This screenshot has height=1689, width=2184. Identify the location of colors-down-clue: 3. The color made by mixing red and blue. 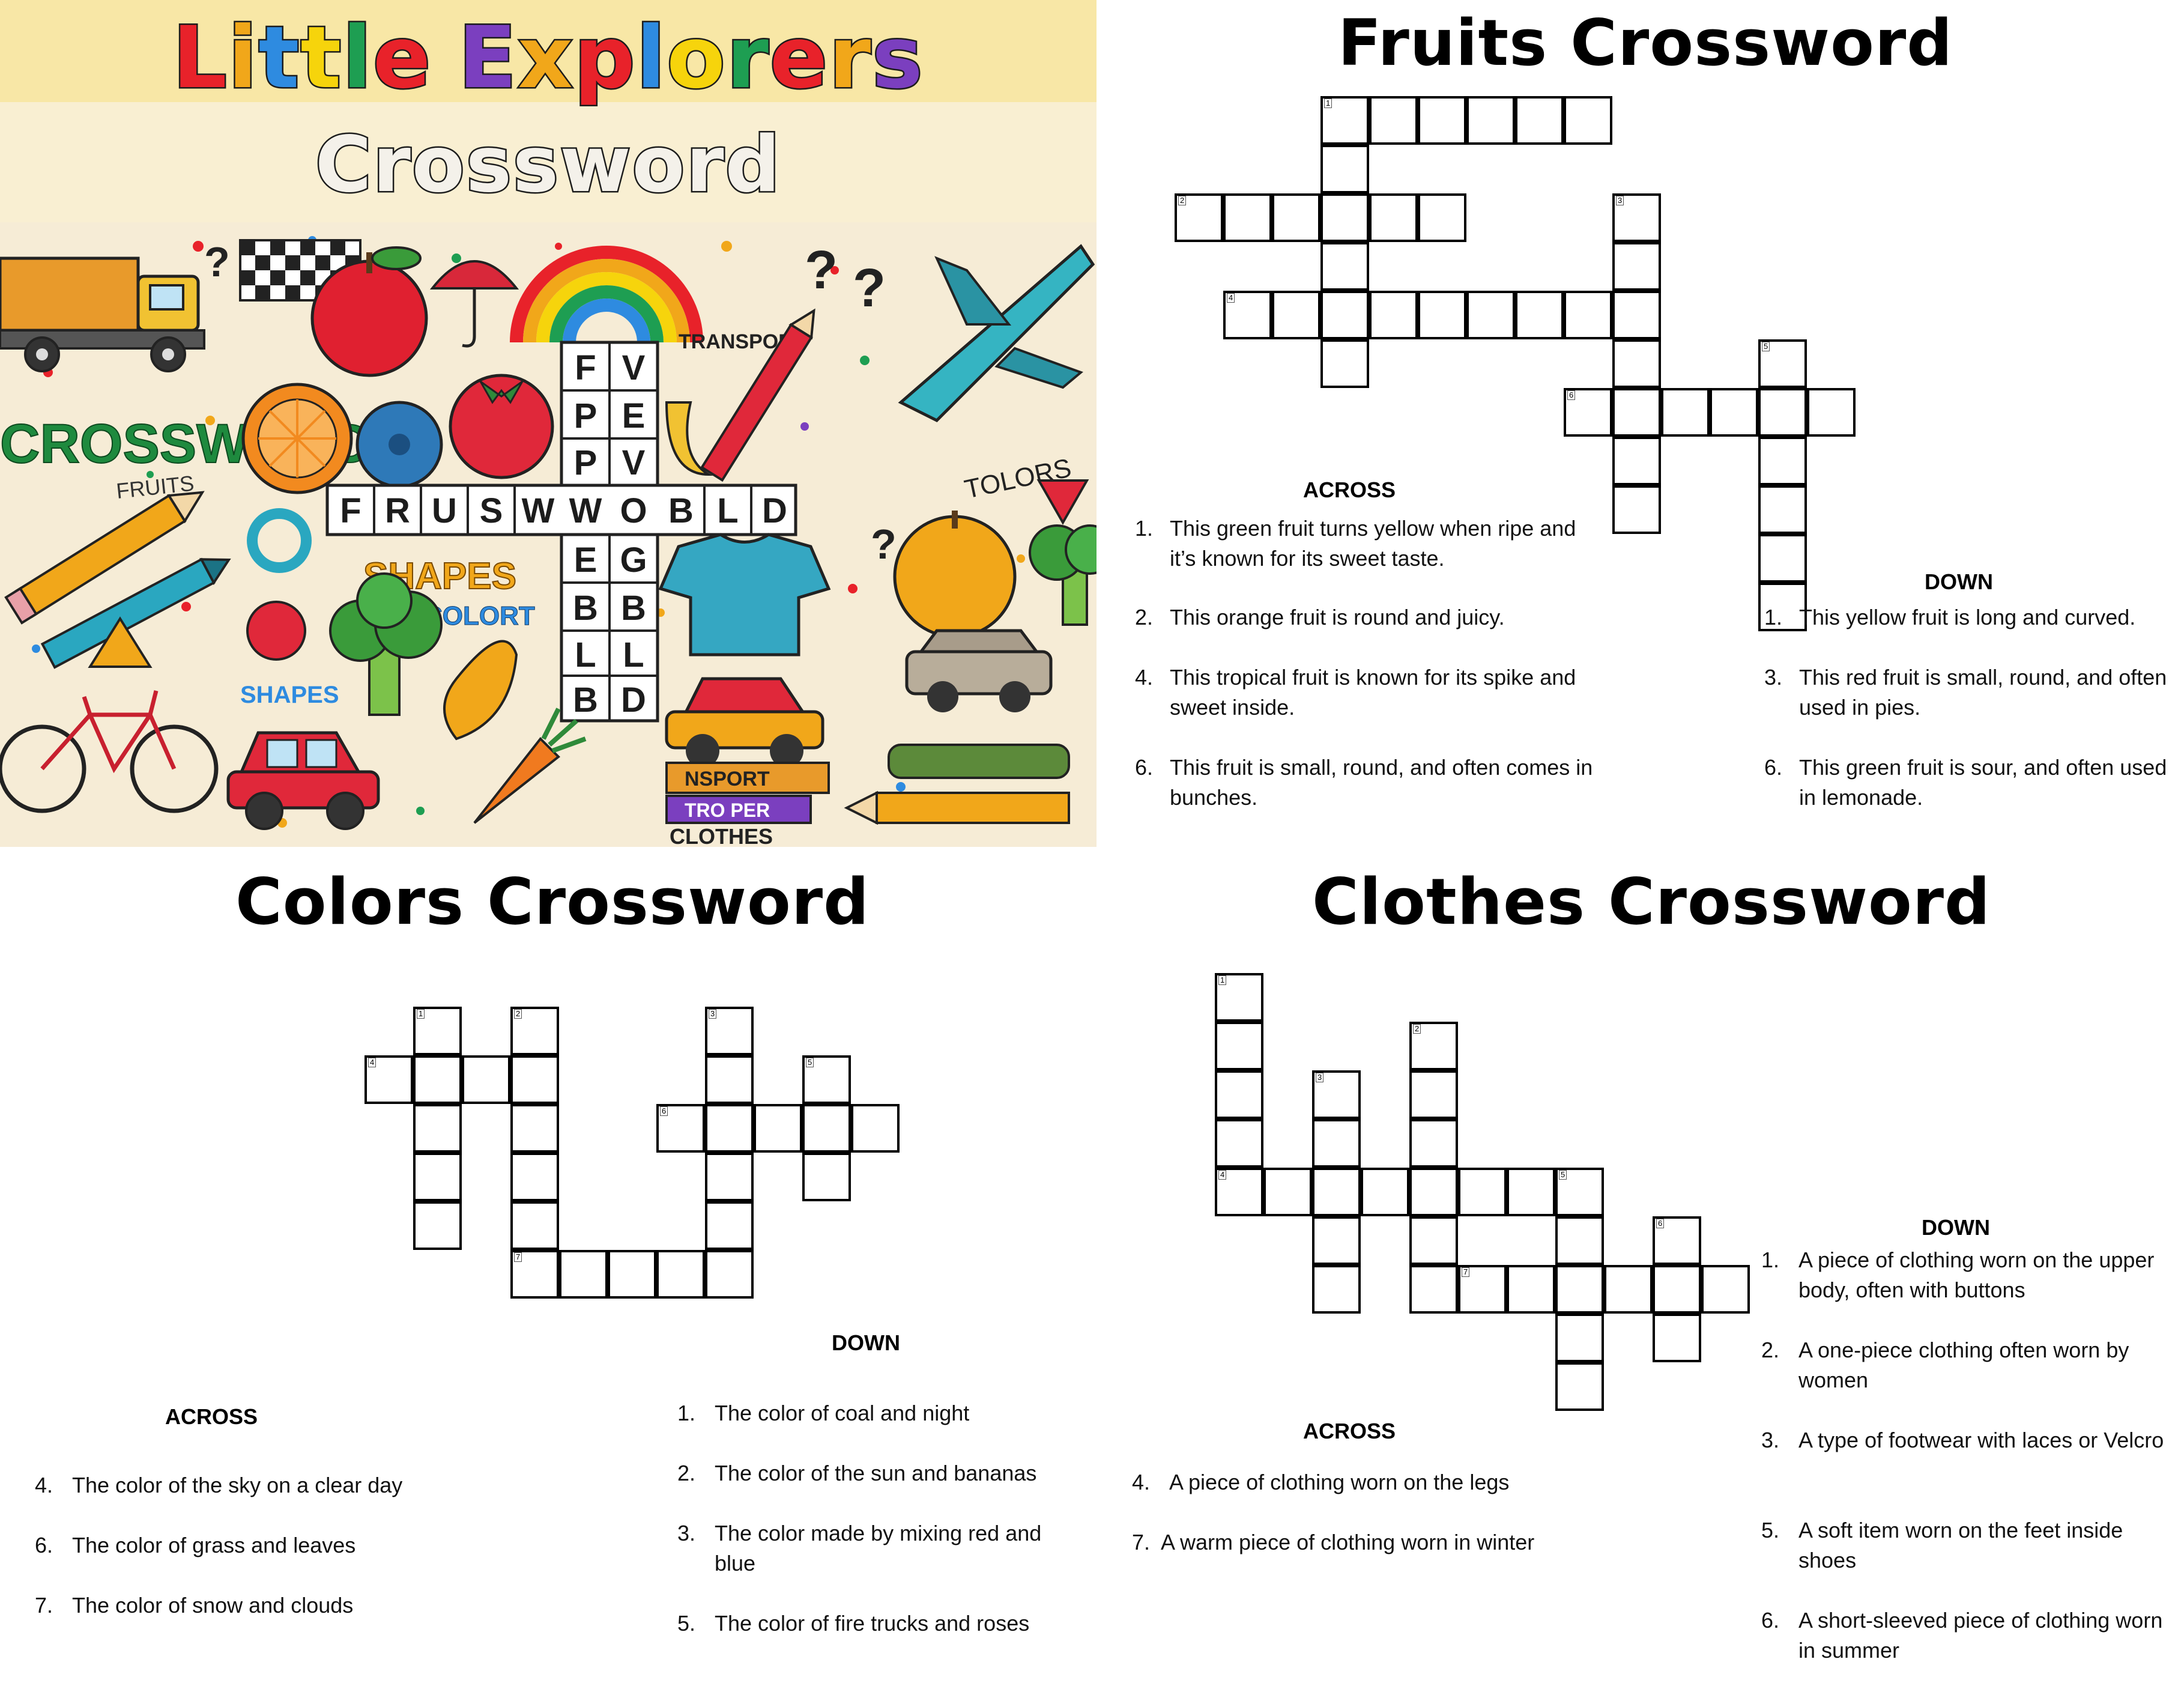
(859, 1548).